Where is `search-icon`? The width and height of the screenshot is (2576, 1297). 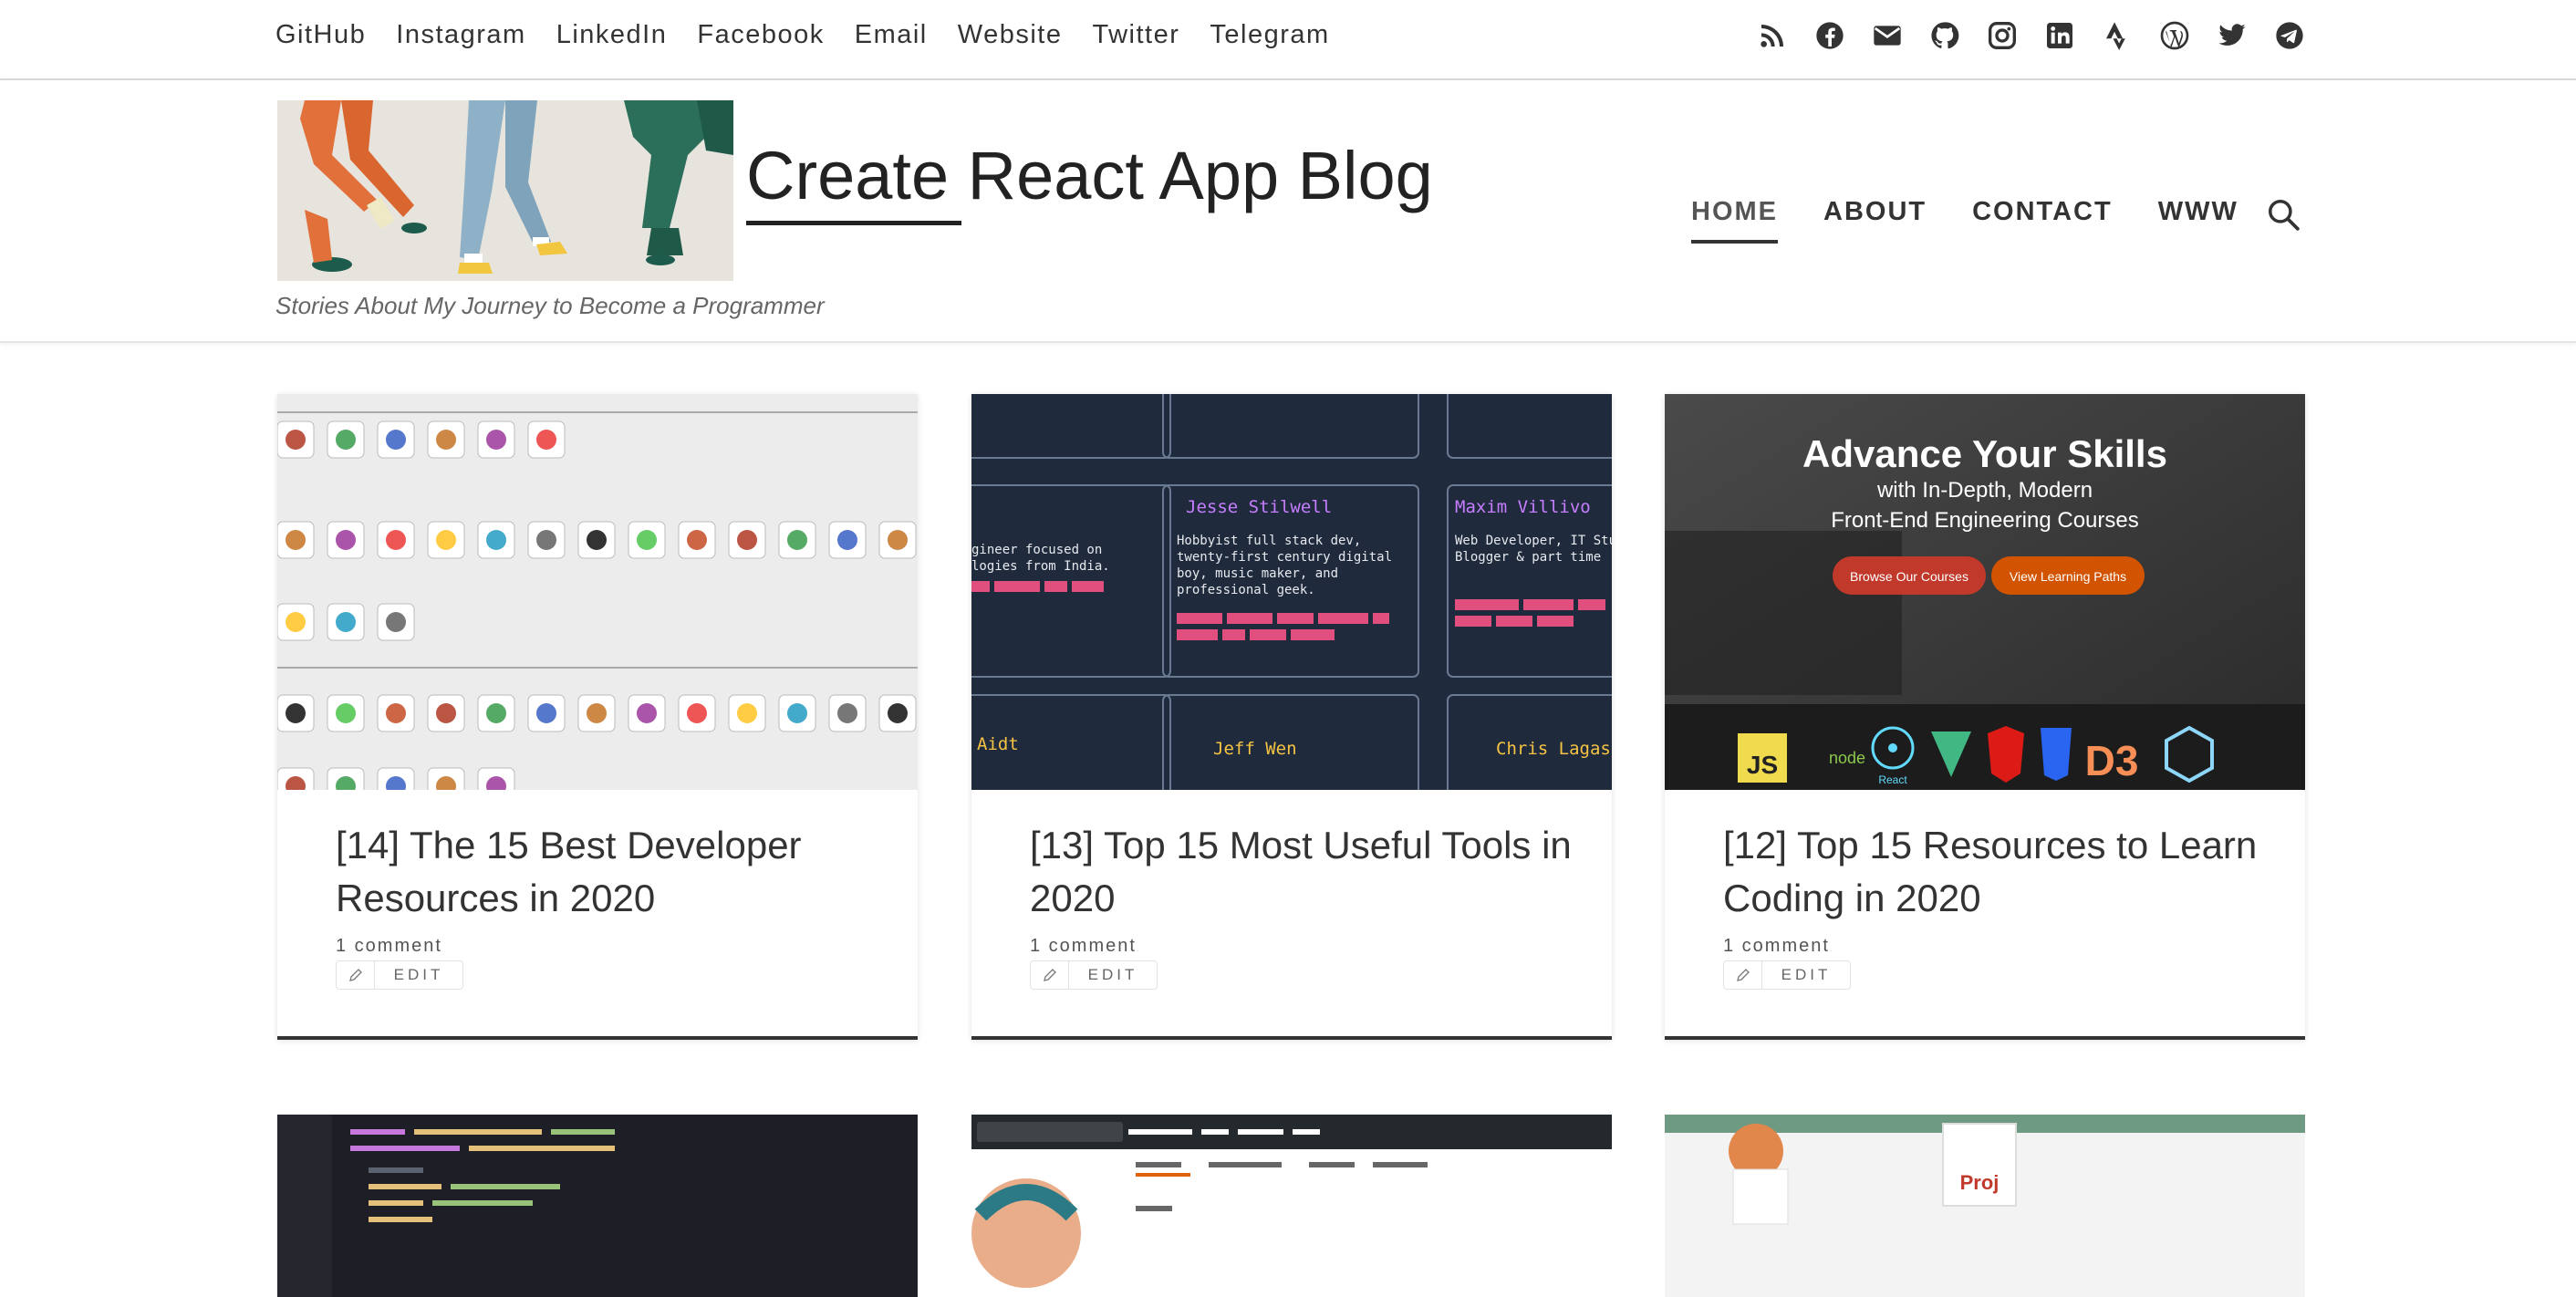 search-icon is located at coordinates (2283, 214).